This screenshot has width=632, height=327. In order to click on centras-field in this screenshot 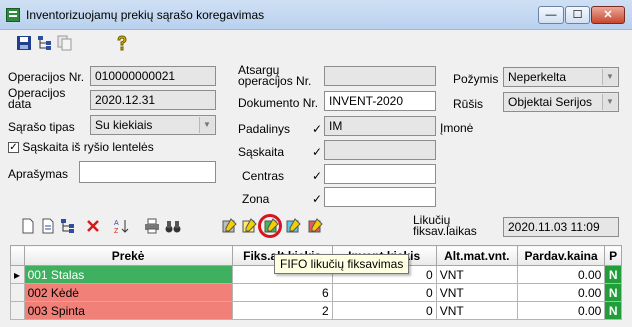, I will do `click(380, 174)`.